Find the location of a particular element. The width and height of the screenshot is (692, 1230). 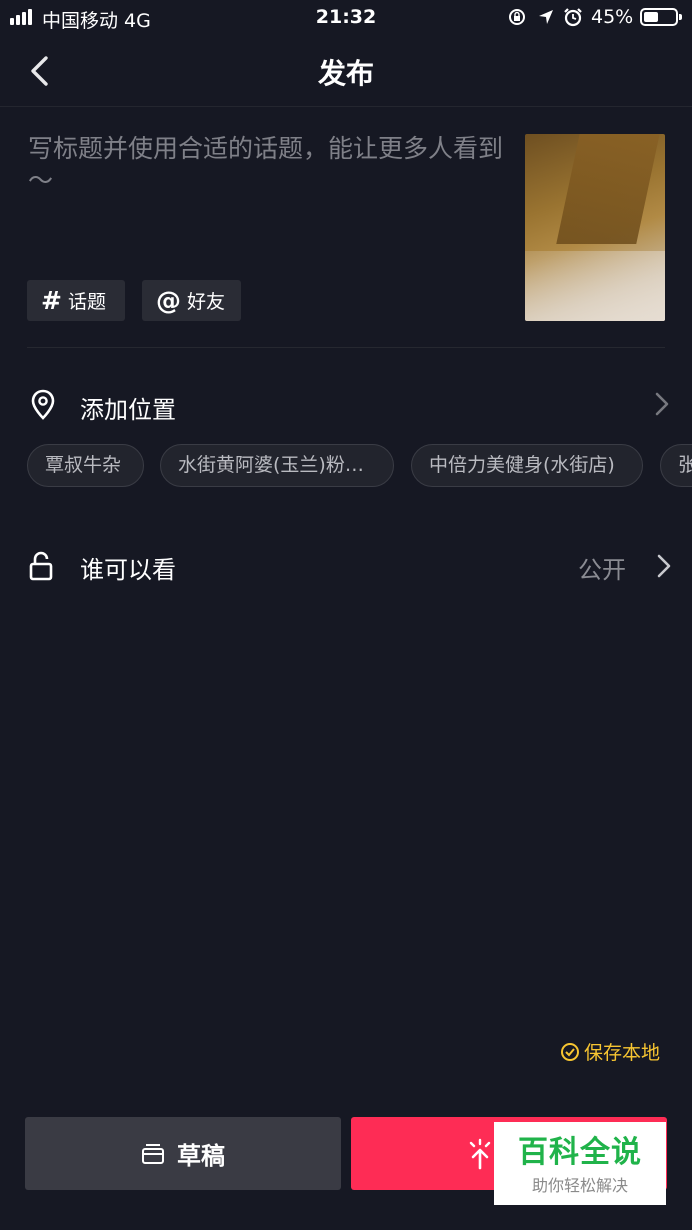

location-suggestion: 覃叔牛杂 is located at coordinates (85, 465).